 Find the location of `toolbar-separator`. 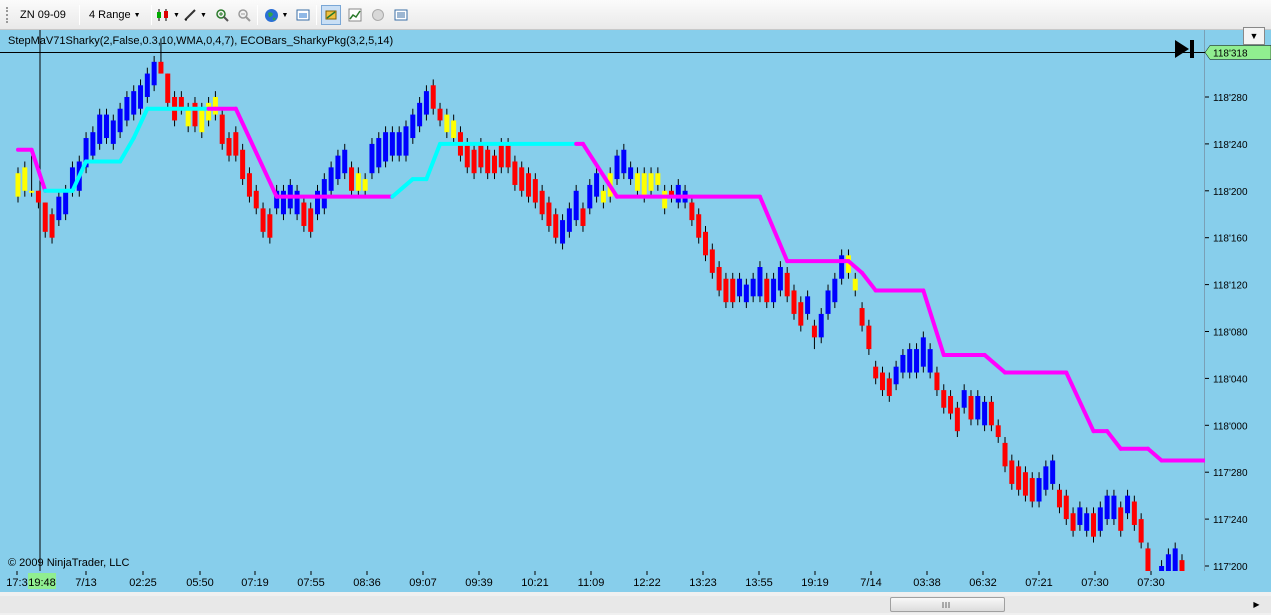

toolbar-separator is located at coordinates (151, 15).